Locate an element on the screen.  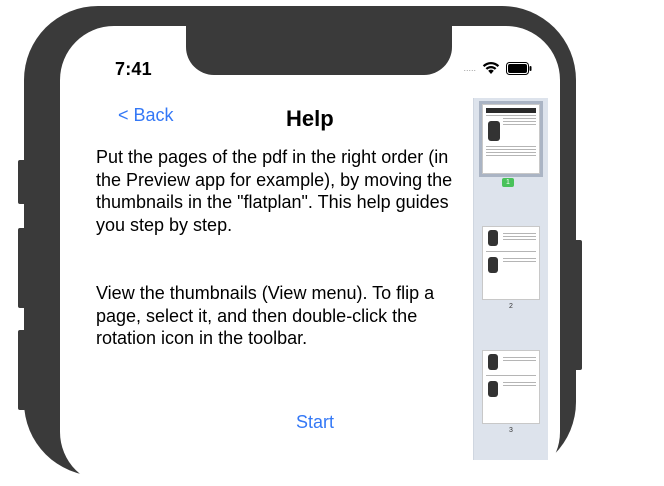
wifi-icon is located at coordinates (491, 68).